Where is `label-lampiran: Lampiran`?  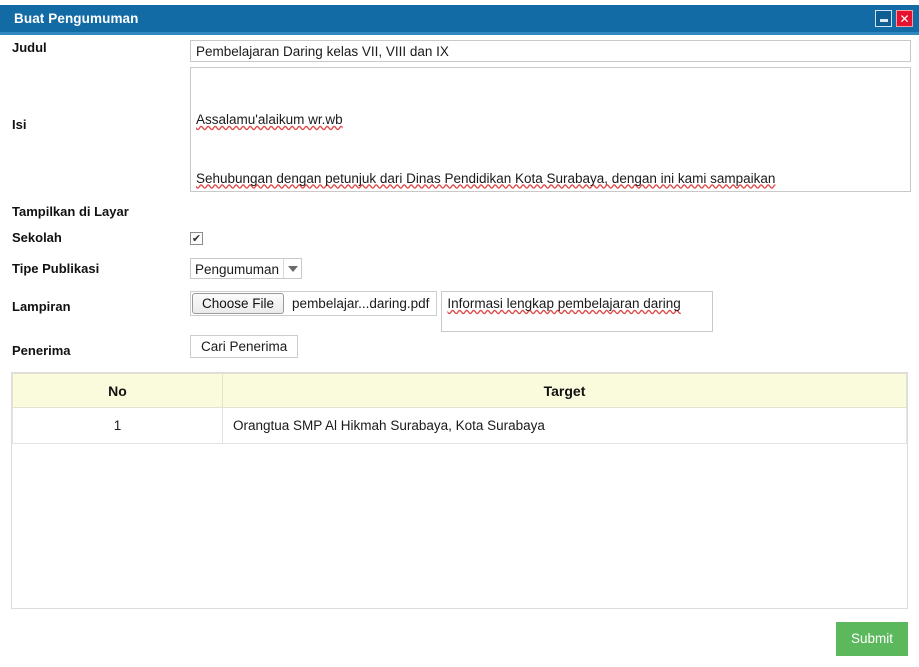 label-lampiran: Lampiran is located at coordinates (41, 306).